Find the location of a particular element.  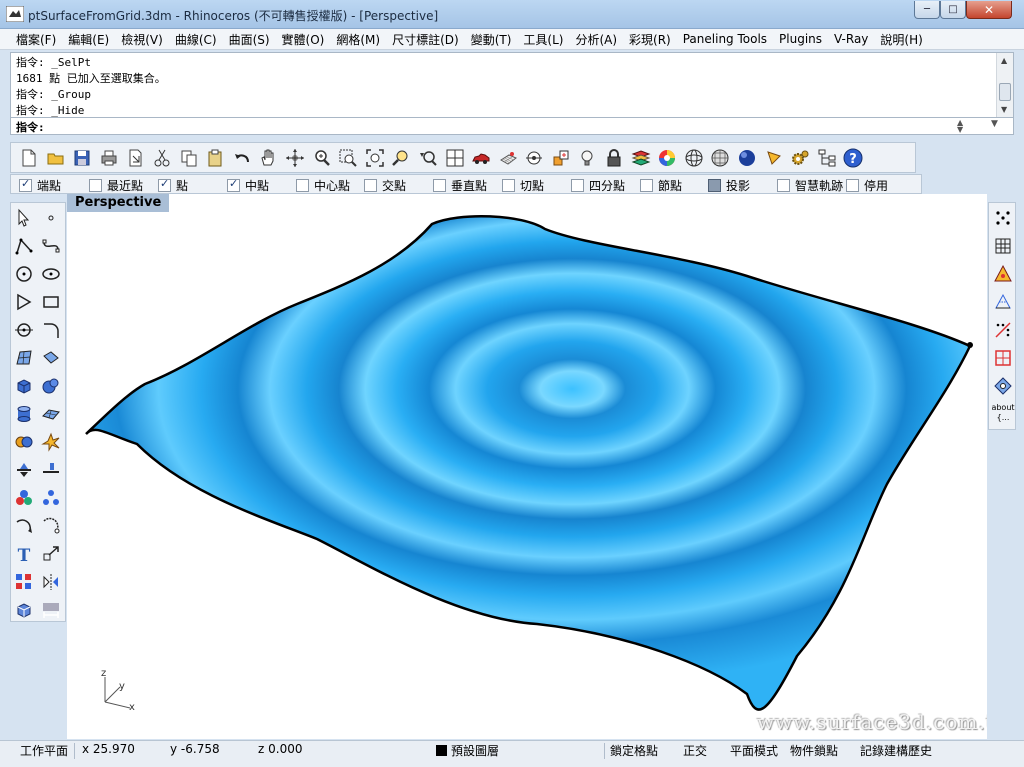

osnap-smarttrack: 智慧軌跡 is located at coordinates (810, 185).